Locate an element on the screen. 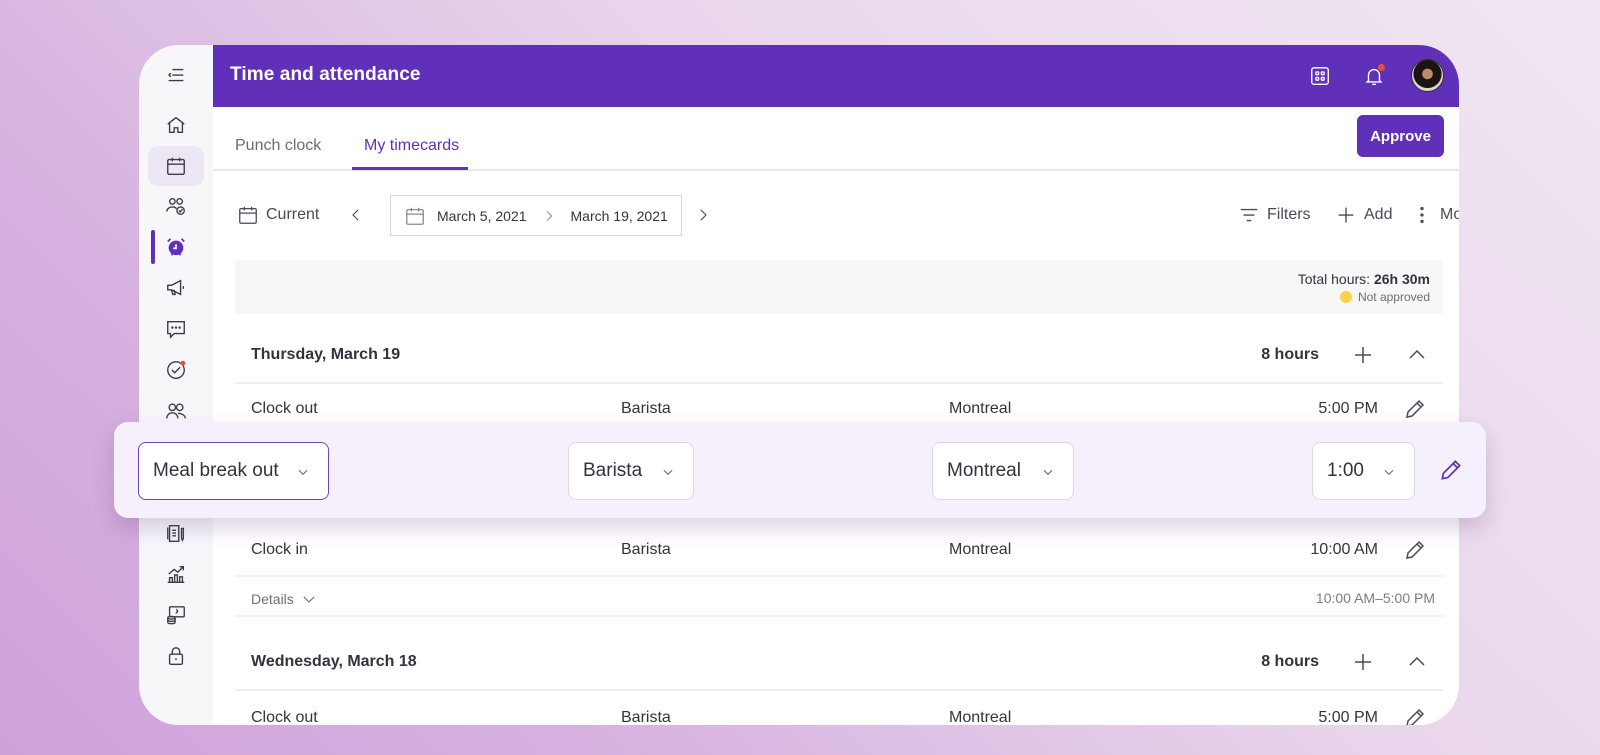  total-hours-value: 26h 30m is located at coordinates (1401, 279).